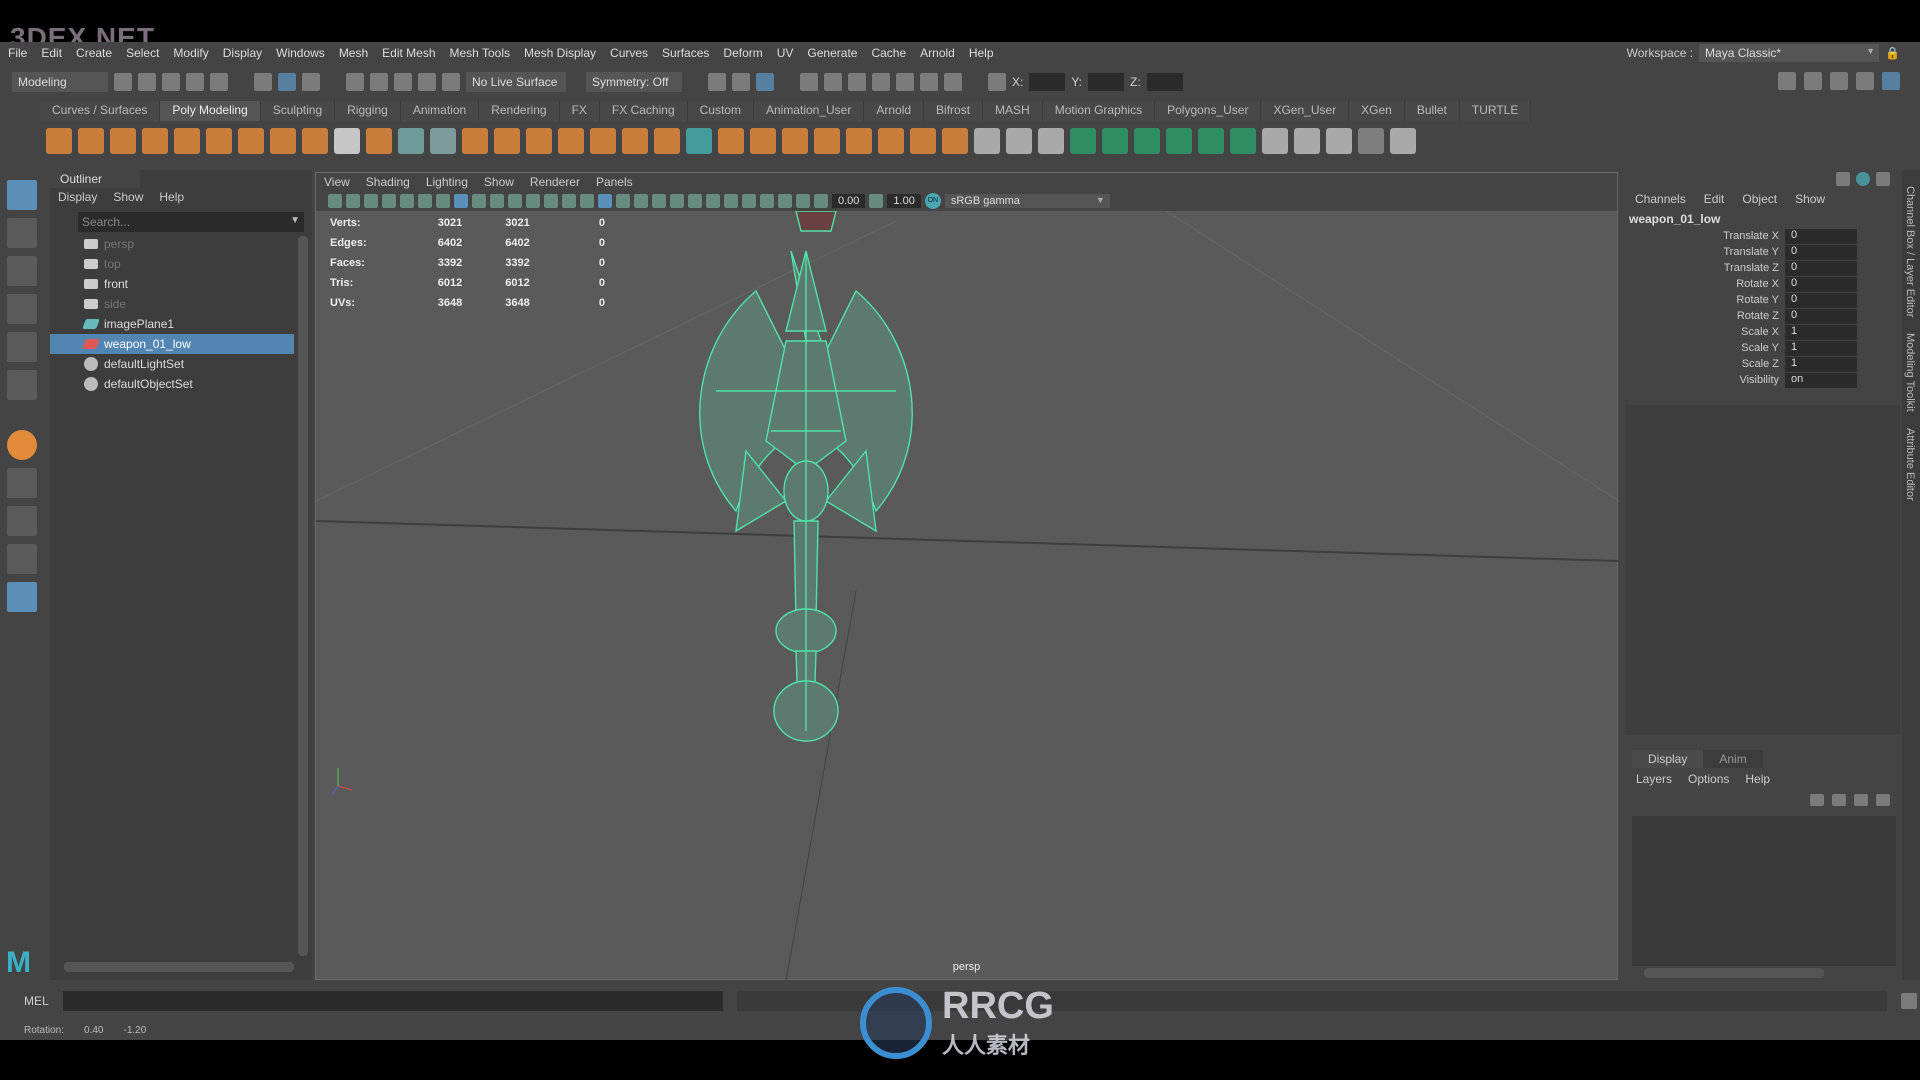 This screenshot has height=1080, width=1920. I want to click on menu-help: Help, so click(981, 53).